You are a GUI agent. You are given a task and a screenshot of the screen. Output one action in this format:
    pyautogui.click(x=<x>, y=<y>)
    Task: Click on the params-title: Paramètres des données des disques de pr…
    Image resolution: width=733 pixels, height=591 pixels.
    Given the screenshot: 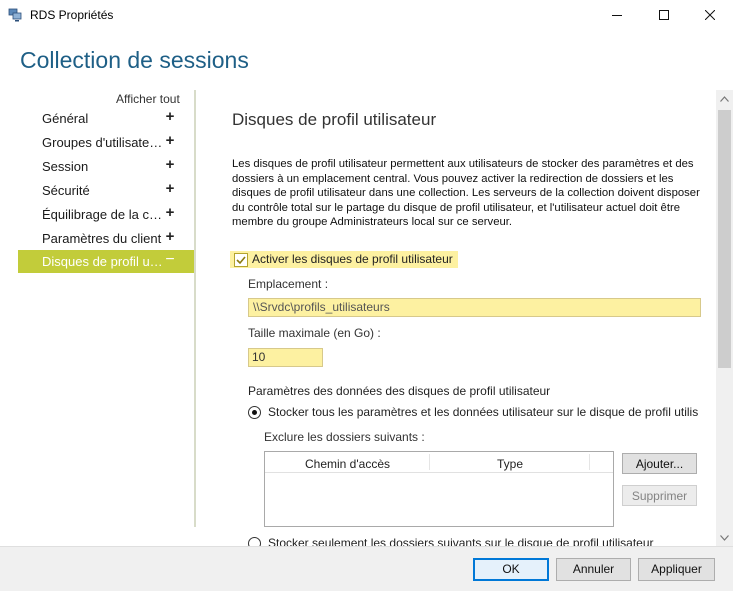 What is the action you would take?
    pyautogui.click(x=399, y=391)
    